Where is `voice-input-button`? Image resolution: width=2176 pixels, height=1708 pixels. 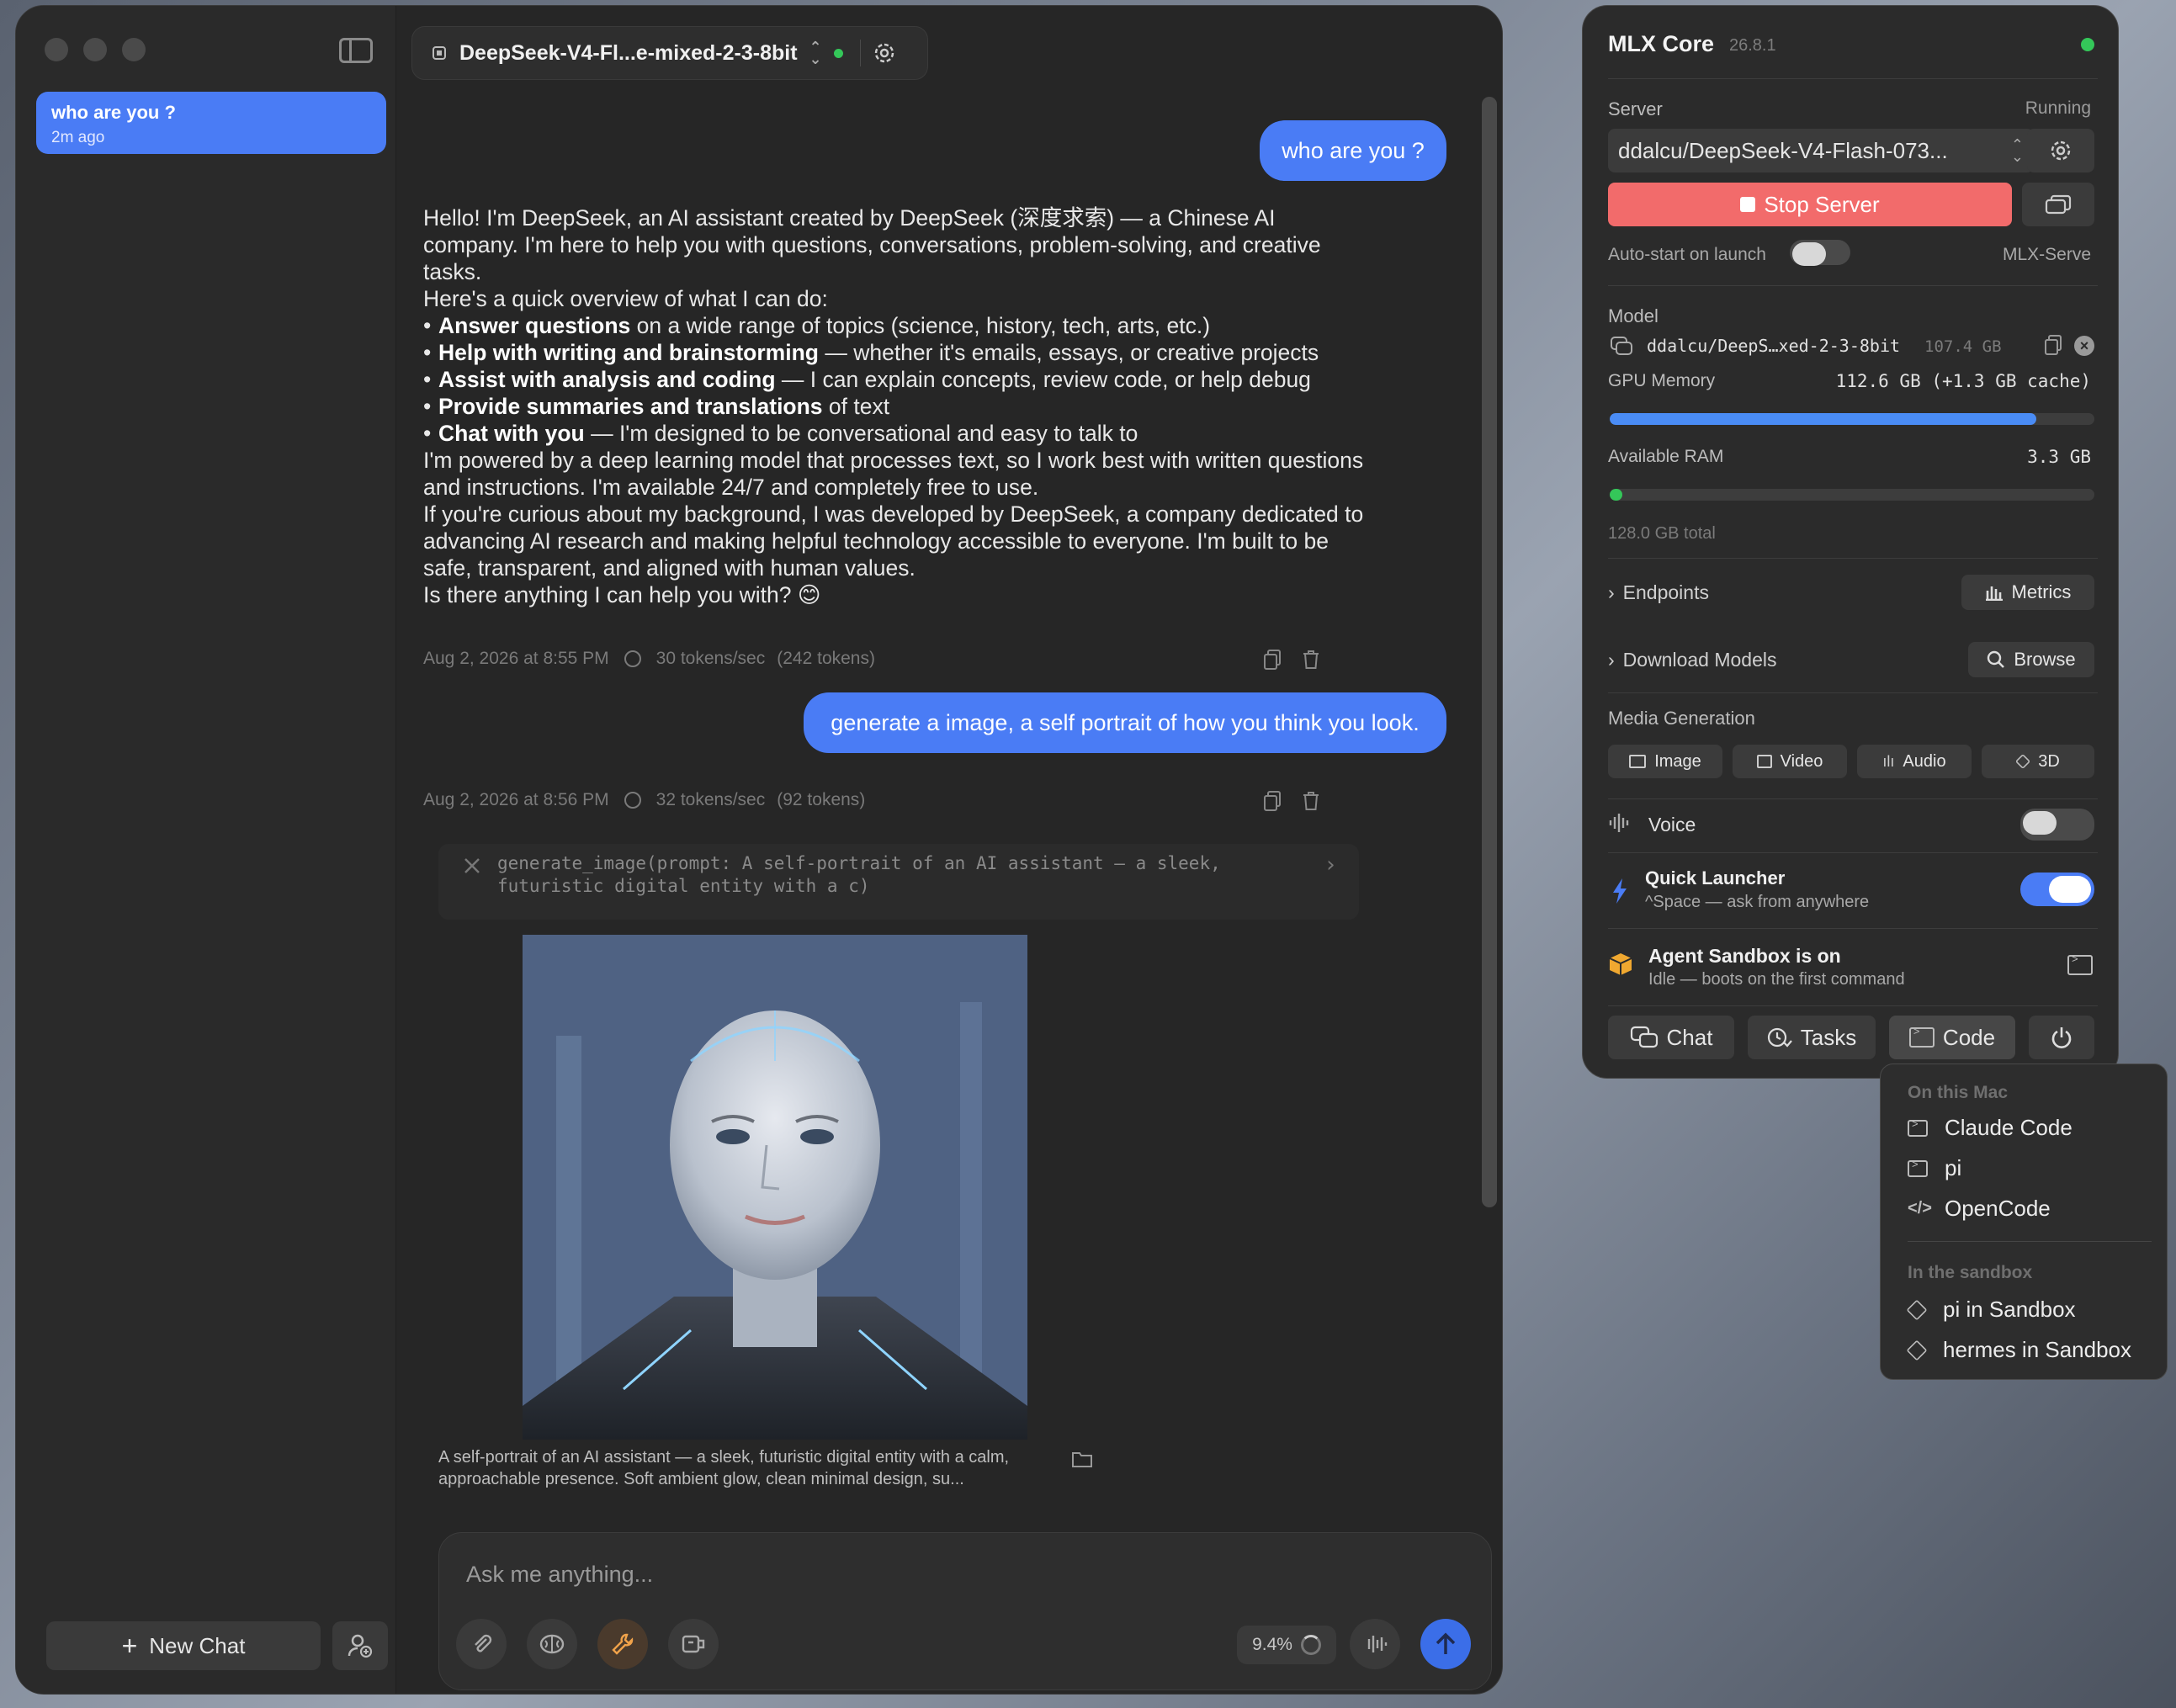 voice-input-button is located at coordinates (1375, 1644).